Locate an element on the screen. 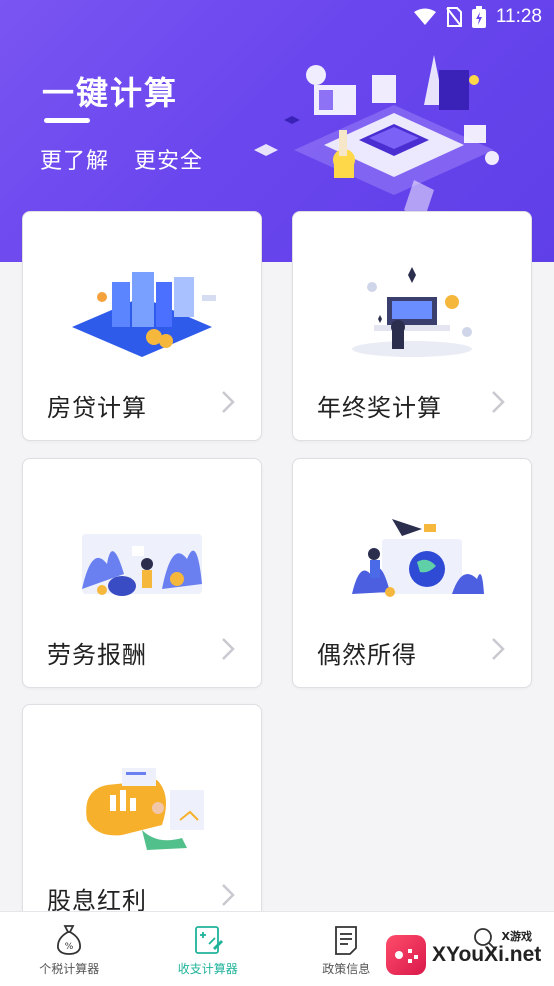 The image size is (554, 986). card-year-end-bonus-calc: 年终奖计算 is located at coordinates (412, 326).